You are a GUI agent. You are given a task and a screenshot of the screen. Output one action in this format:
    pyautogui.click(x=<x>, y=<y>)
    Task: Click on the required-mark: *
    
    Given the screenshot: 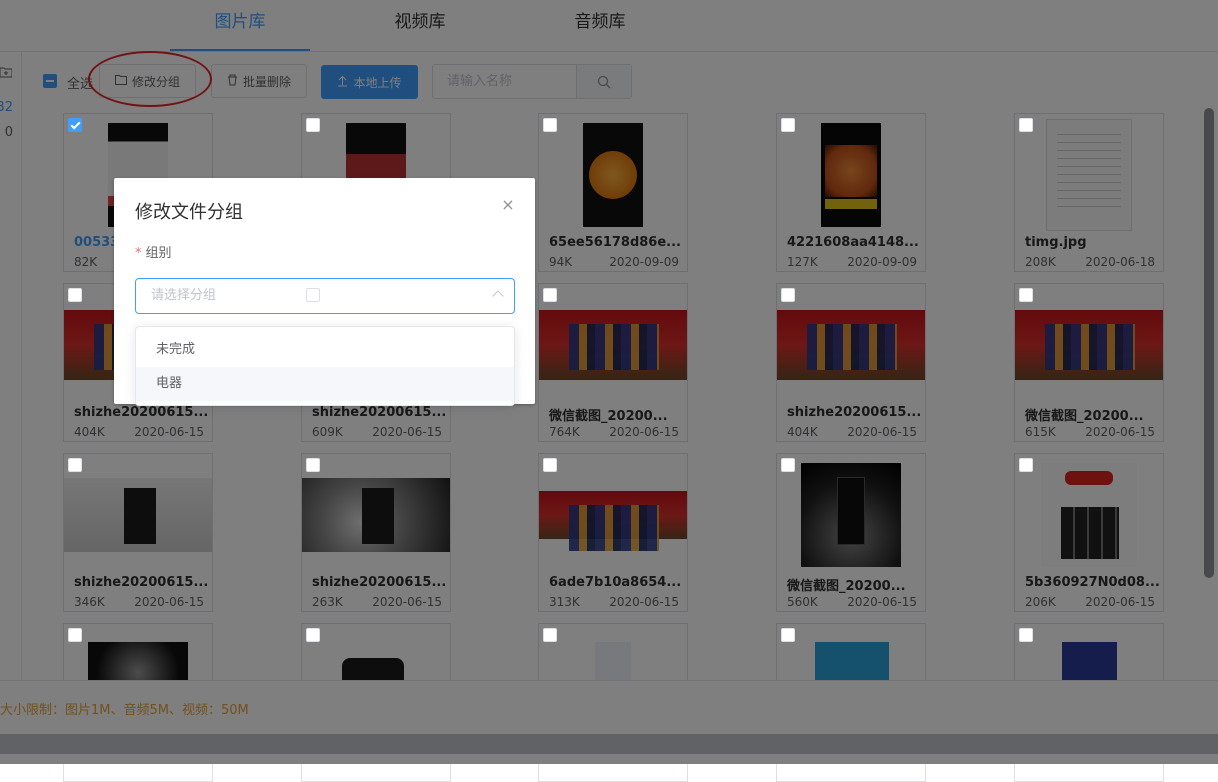 What is the action you would take?
    pyautogui.click(x=138, y=253)
    